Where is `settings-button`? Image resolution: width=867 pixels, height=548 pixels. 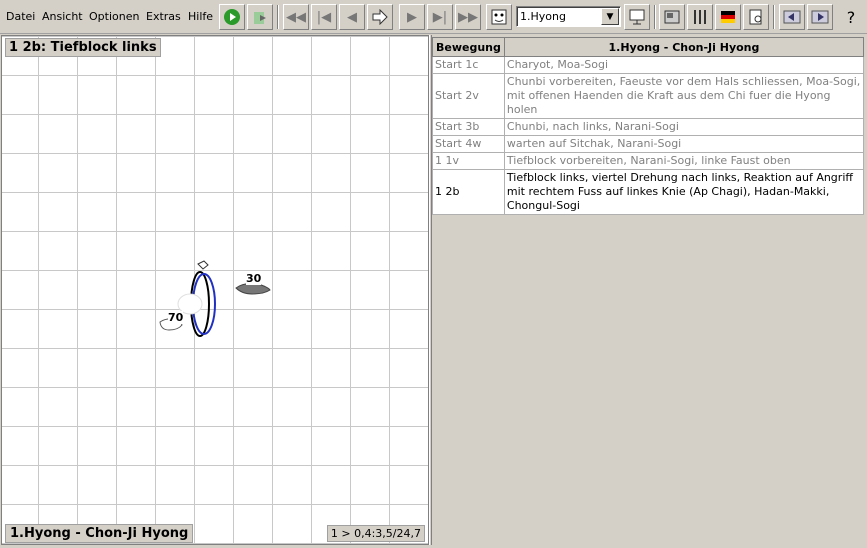
settings-button is located at coordinates (700, 17).